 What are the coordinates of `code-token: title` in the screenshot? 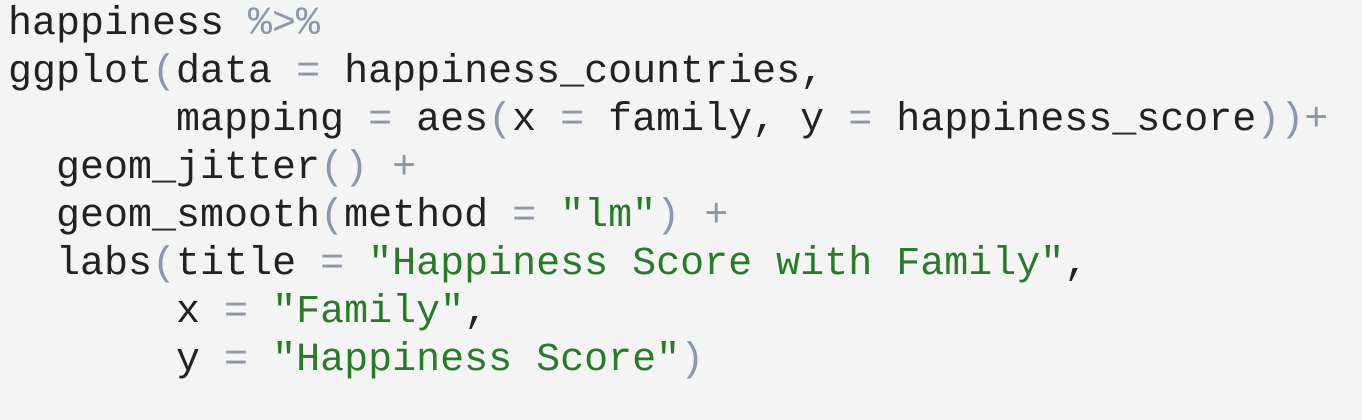 It's located at (248, 264).